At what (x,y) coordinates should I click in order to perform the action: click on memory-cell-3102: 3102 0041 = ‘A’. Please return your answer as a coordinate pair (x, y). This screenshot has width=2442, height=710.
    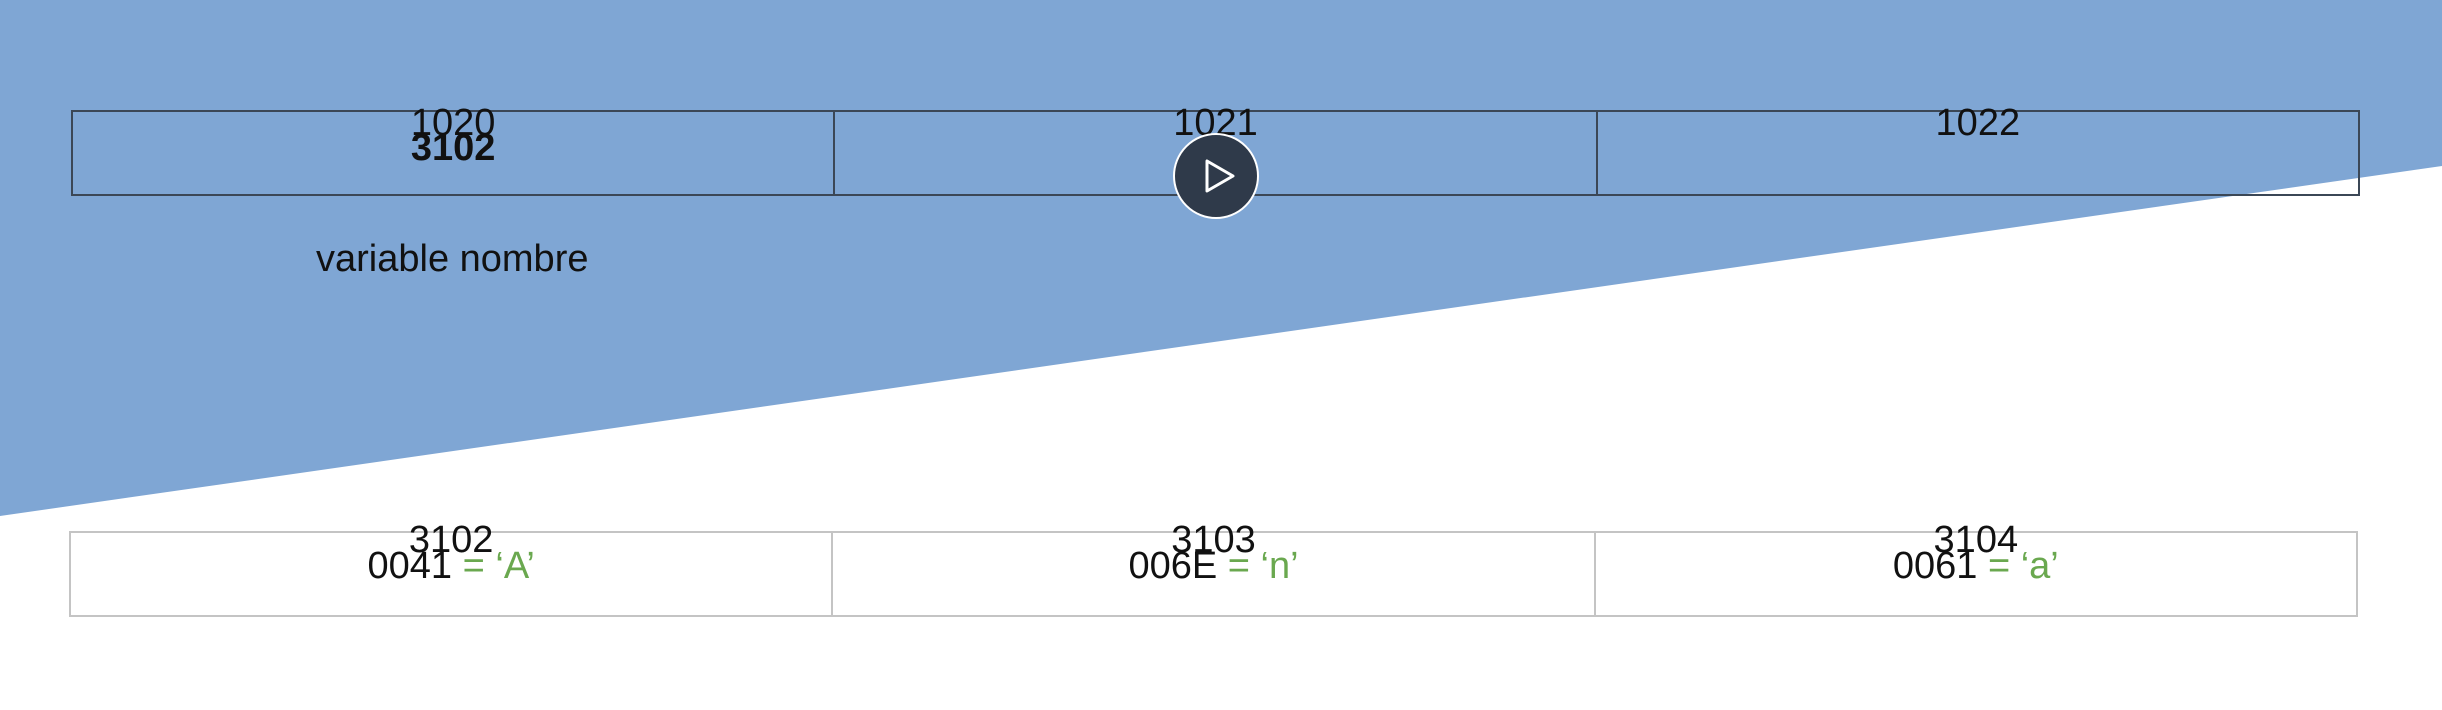
    Looking at the image, I should click on (451, 568).